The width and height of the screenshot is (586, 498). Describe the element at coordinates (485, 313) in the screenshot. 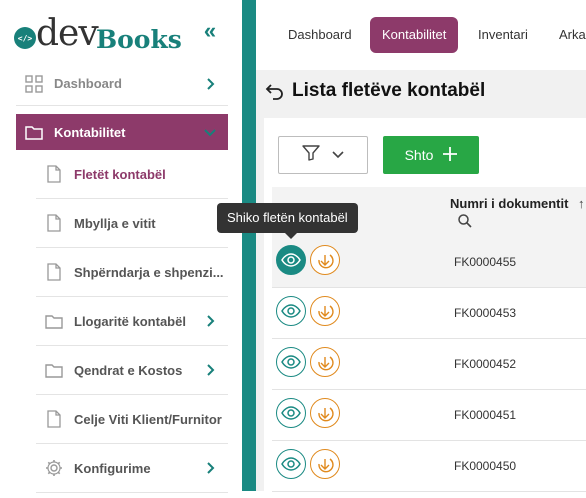

I see `doc-number-cell: FK0000453` at that location.